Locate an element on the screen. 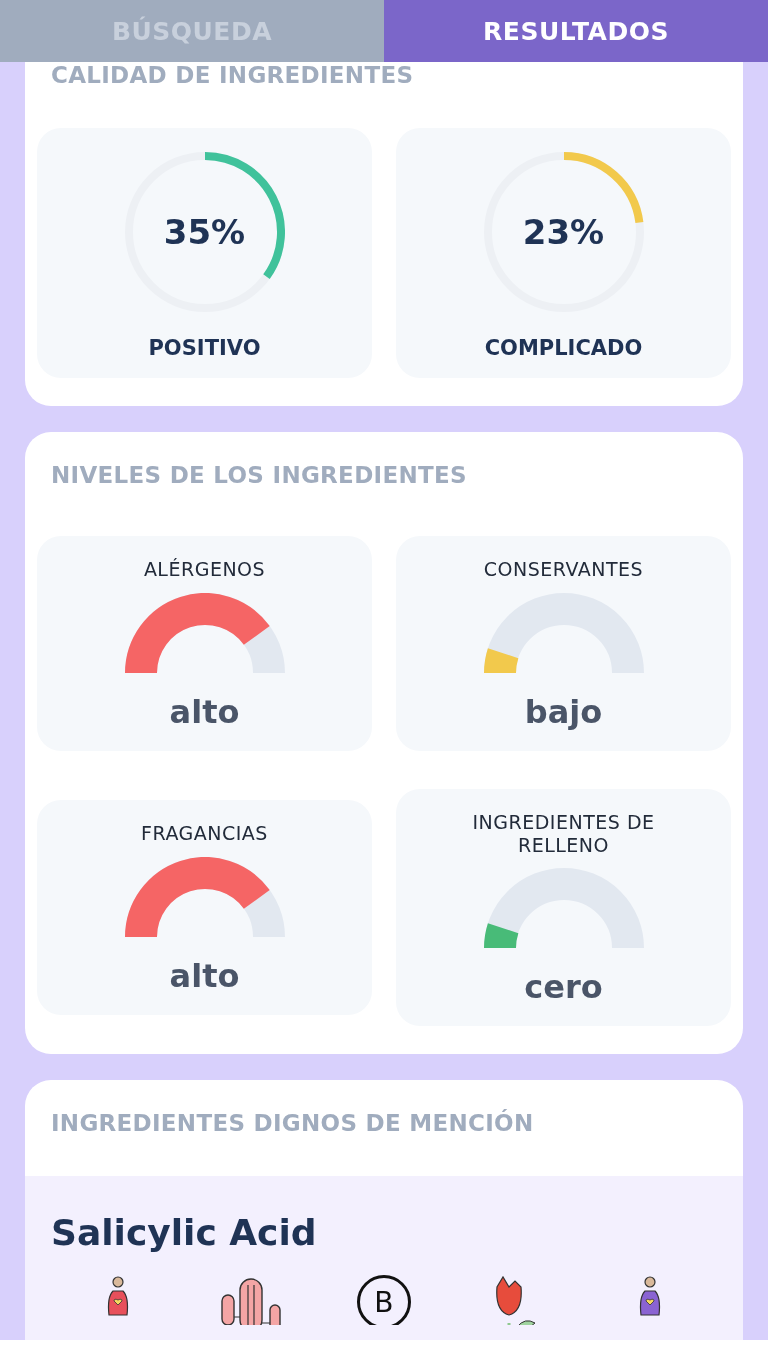 The width and height of the screenshot is (768, 1365). level-reading: cero is located at coordinates (563, 987).